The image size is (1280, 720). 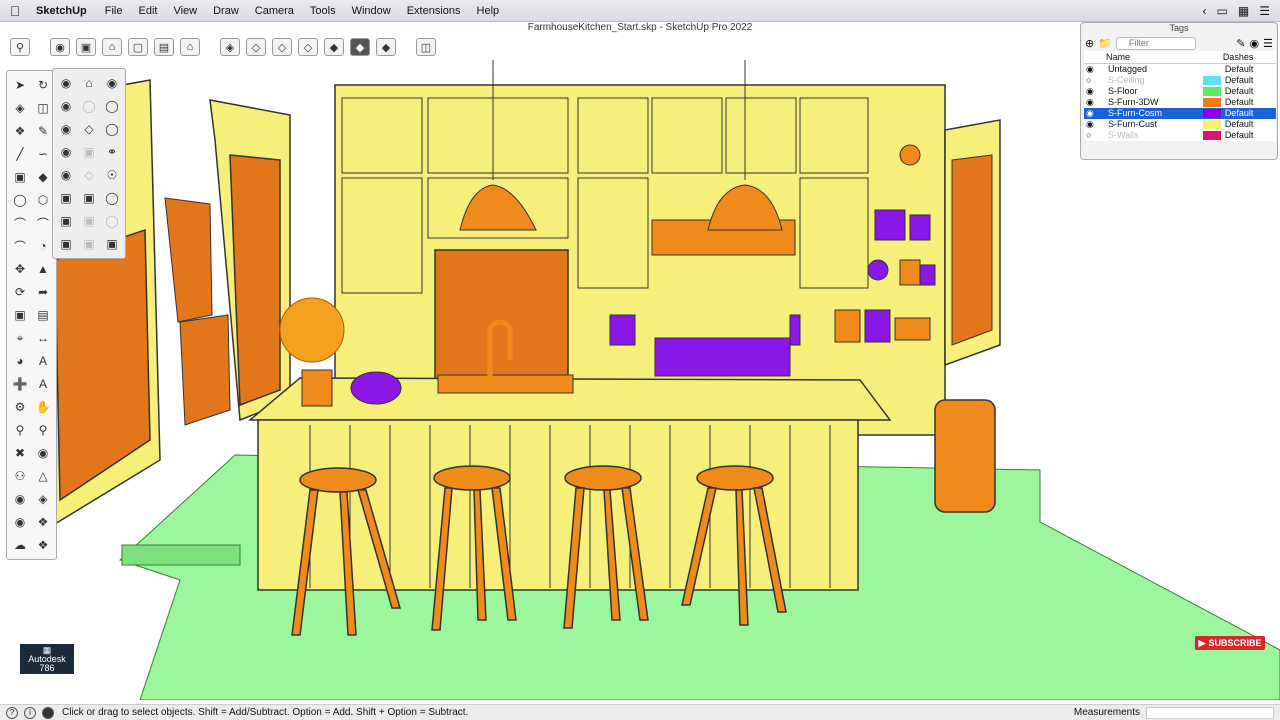 What do you see at coordinates (20, 453) in the screenshot?
I see `zoom-extents-icon: ✖` at bounding box center [20, 453].